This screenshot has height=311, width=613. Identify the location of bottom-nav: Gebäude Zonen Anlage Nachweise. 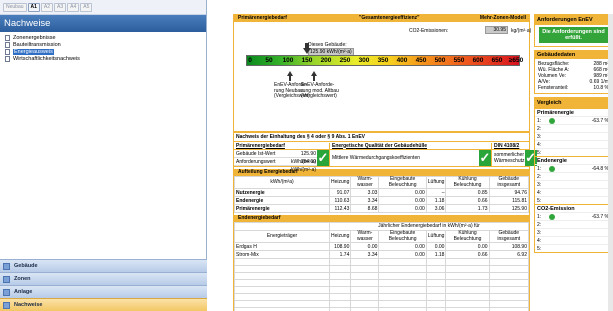
(103, 285).